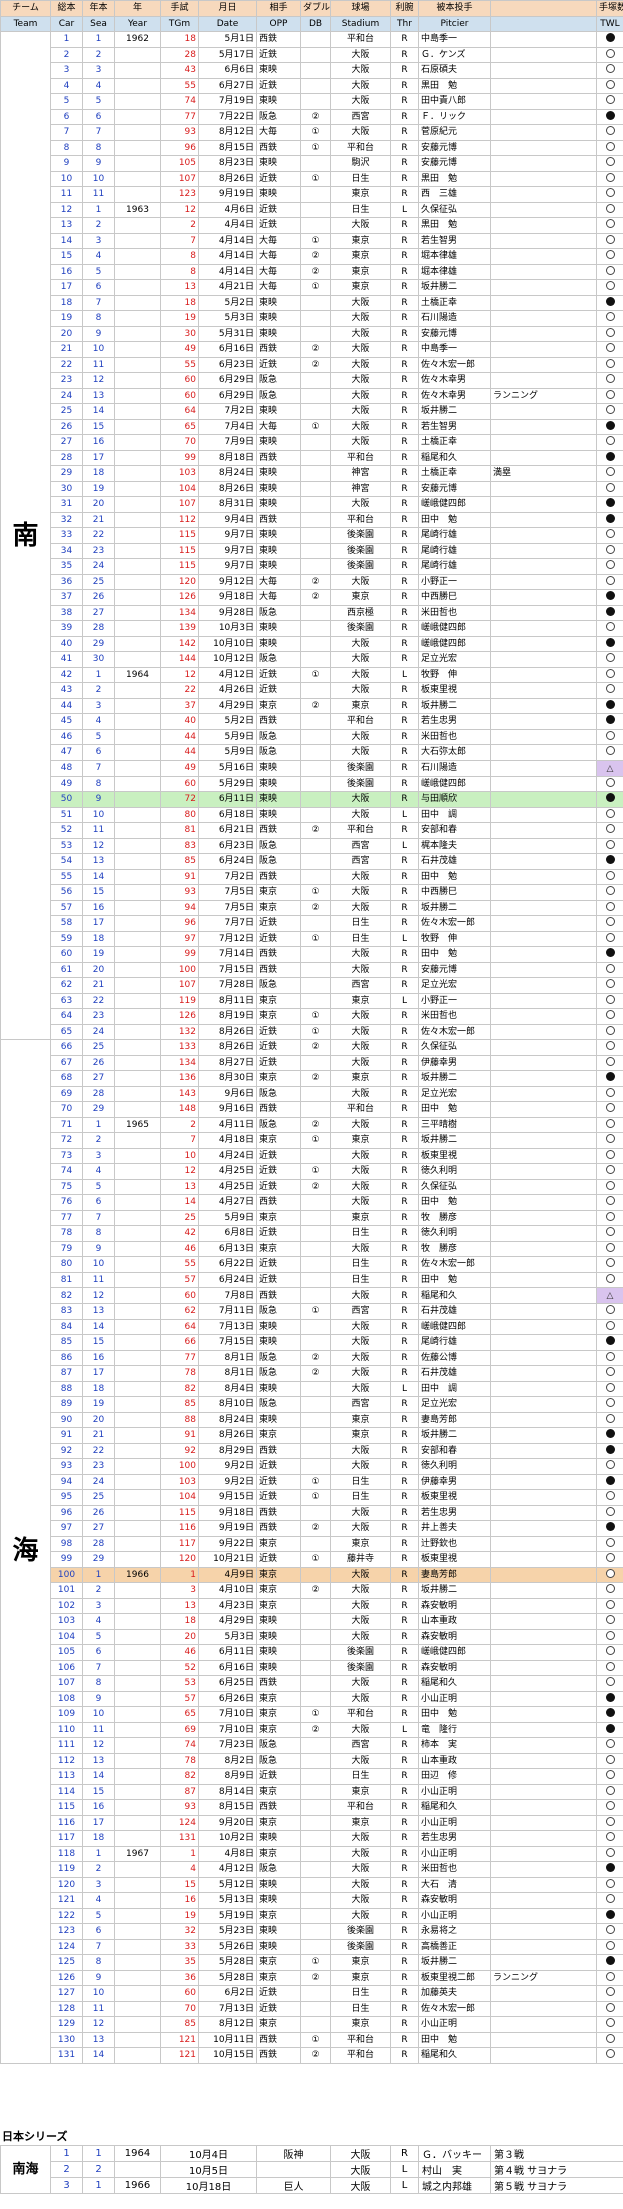  What do you see at coordinates (66, 628) in the screenshot?
I see `career-hr-number: 39` at bounding box center [66, 628].